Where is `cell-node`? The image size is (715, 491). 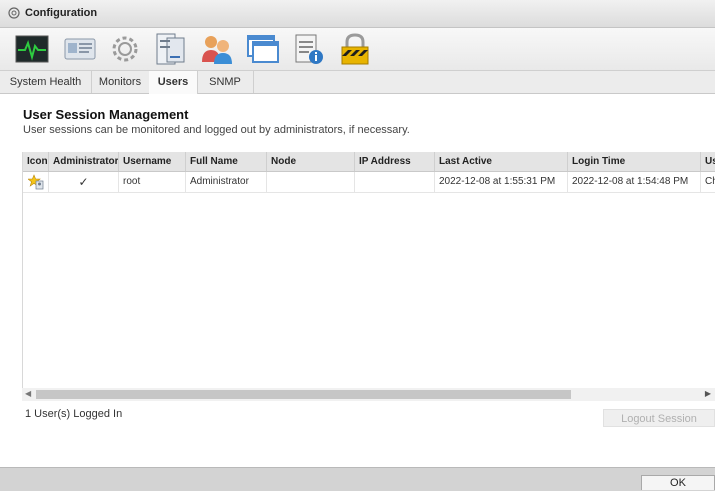
cell-node is located at coordinates (311, 182).